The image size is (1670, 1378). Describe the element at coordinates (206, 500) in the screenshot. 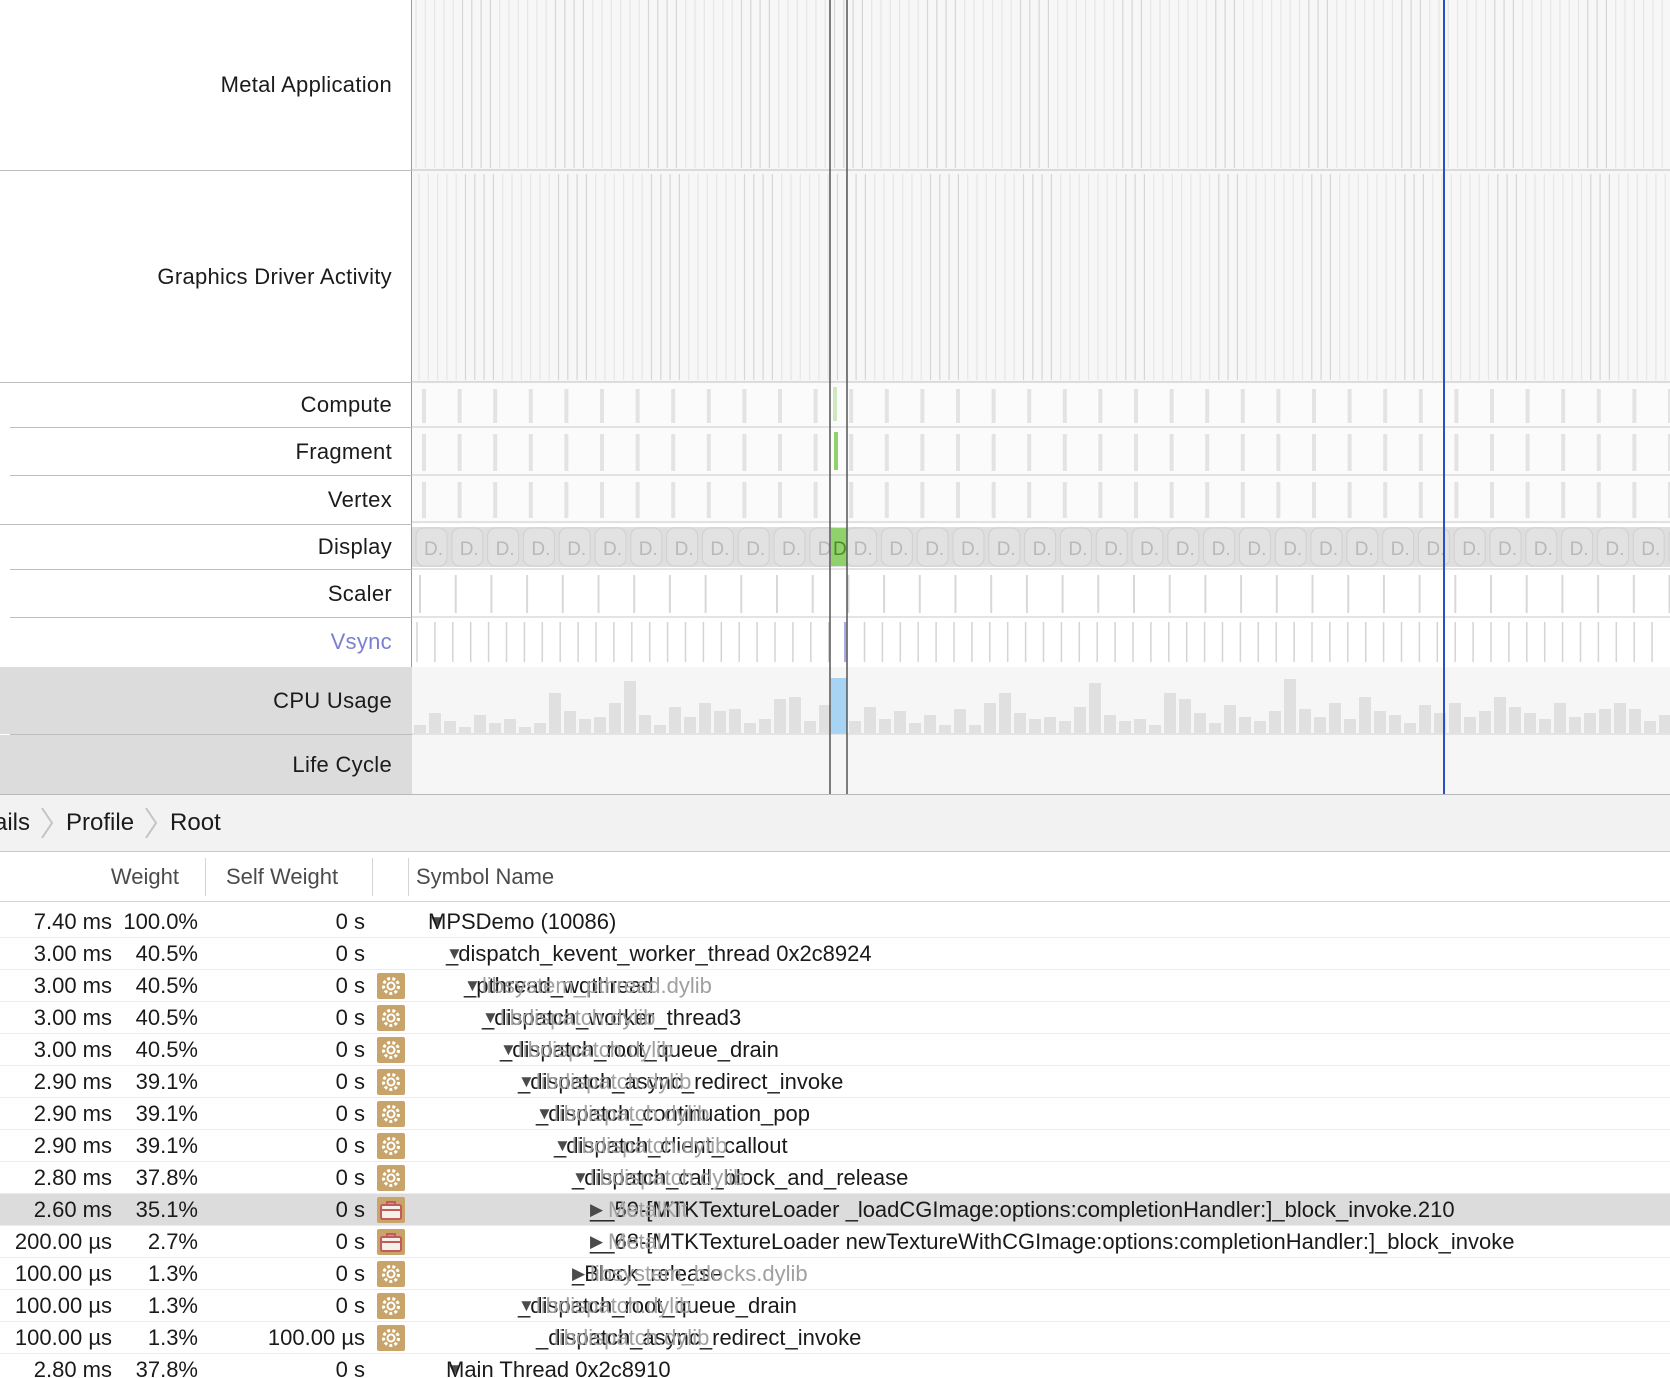

I see `track-label-vertex: Vertex` at that location.